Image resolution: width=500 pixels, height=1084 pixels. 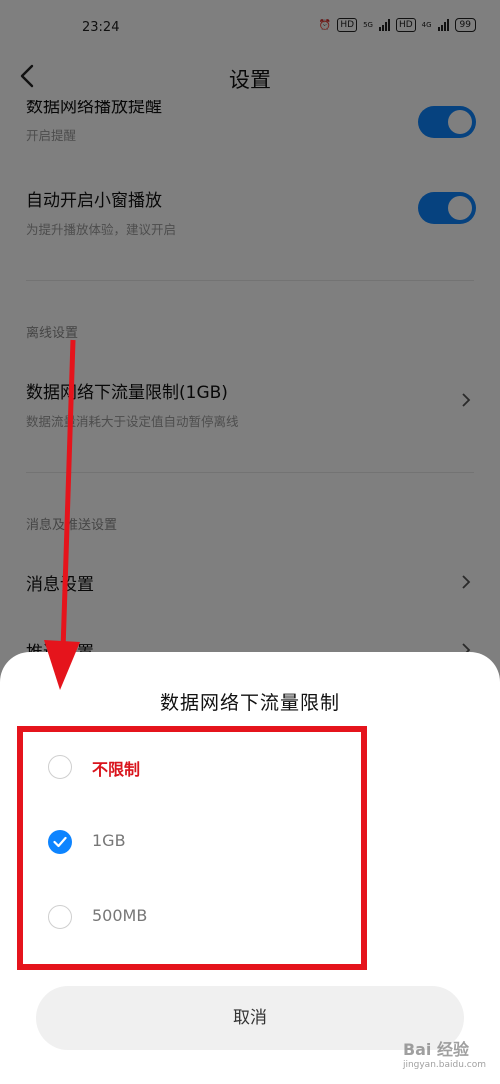 What do you see at coordinates (435, 1049) in the screenshot?
I see `watermark-text: Bai 经验` at bounding box center [435, 1049].